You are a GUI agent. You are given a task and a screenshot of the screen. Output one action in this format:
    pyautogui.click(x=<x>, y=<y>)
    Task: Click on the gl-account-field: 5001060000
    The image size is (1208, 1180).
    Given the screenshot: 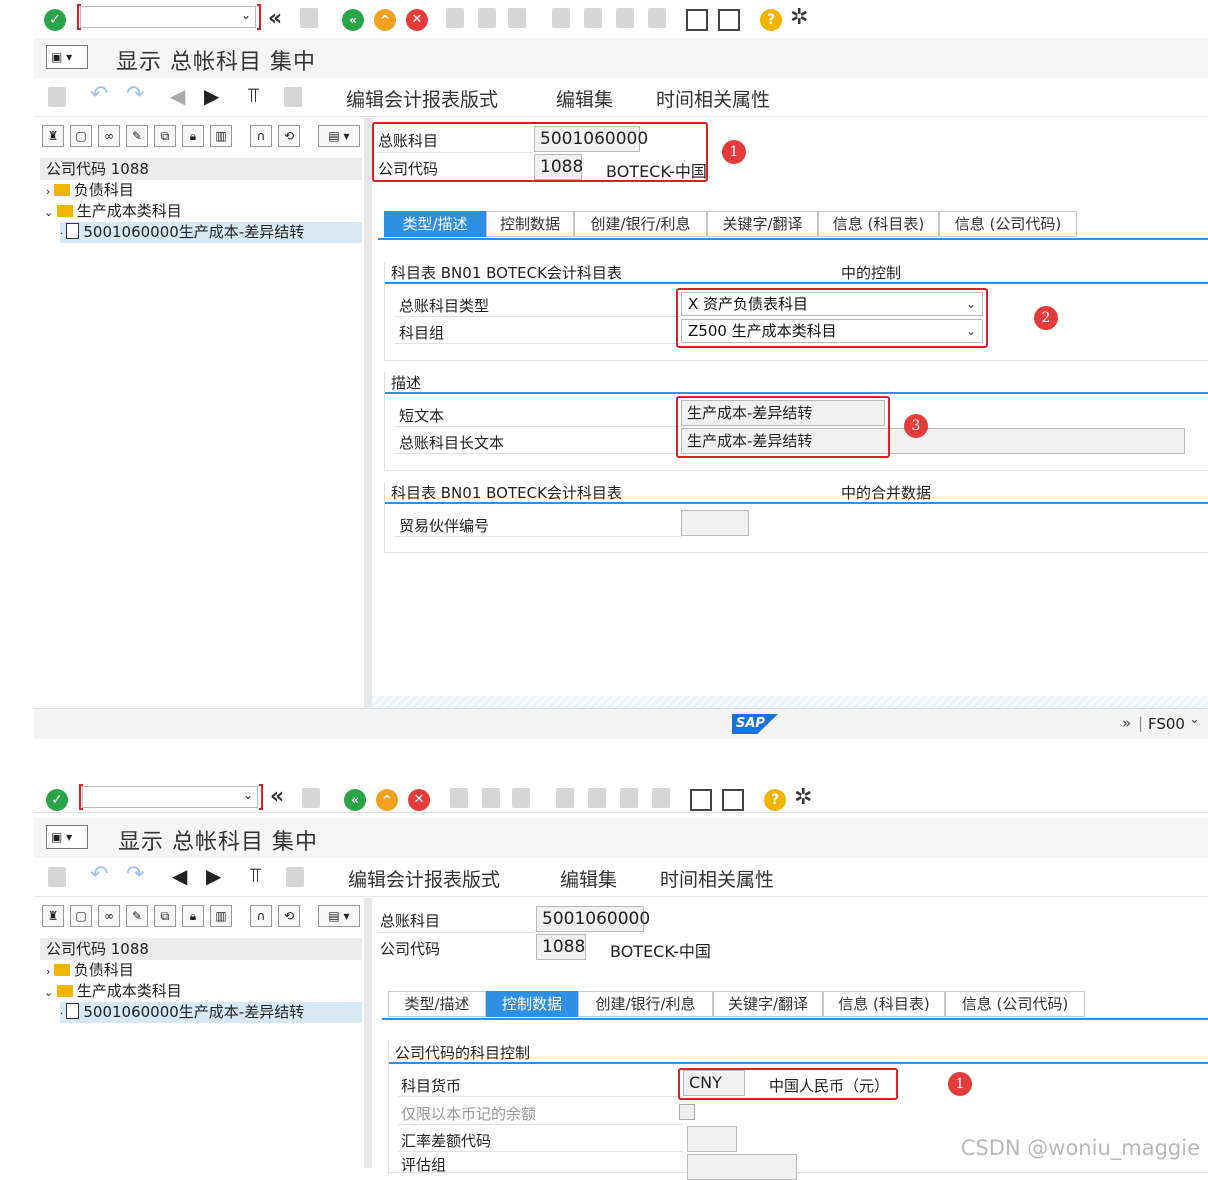 What is the action you would take?
    pyautogui.click(x=593, y=919)
    